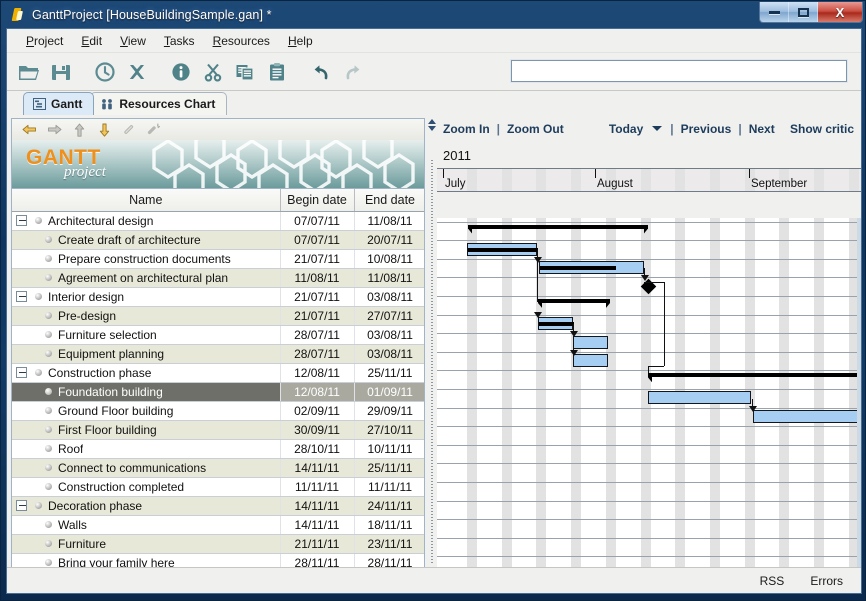 Image resolution: width=866 pixels, height=601 pixels. What do you see at coordinates (826, 581) in the screenshot?
I see `errors-status: Errors` at bounding box center [826, 581].